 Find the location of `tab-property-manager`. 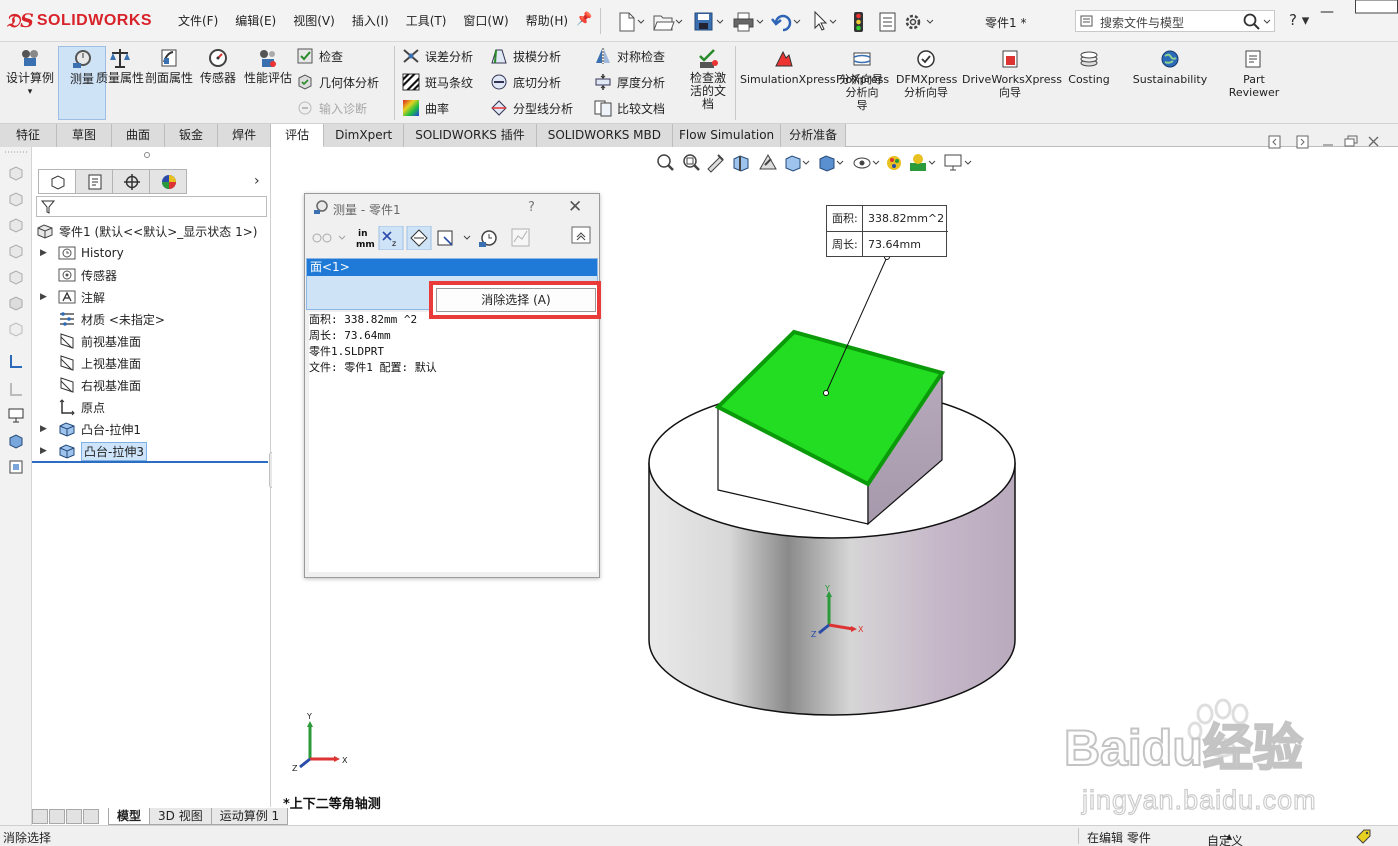

tab-property-manager is located at coordinates (94, 181).